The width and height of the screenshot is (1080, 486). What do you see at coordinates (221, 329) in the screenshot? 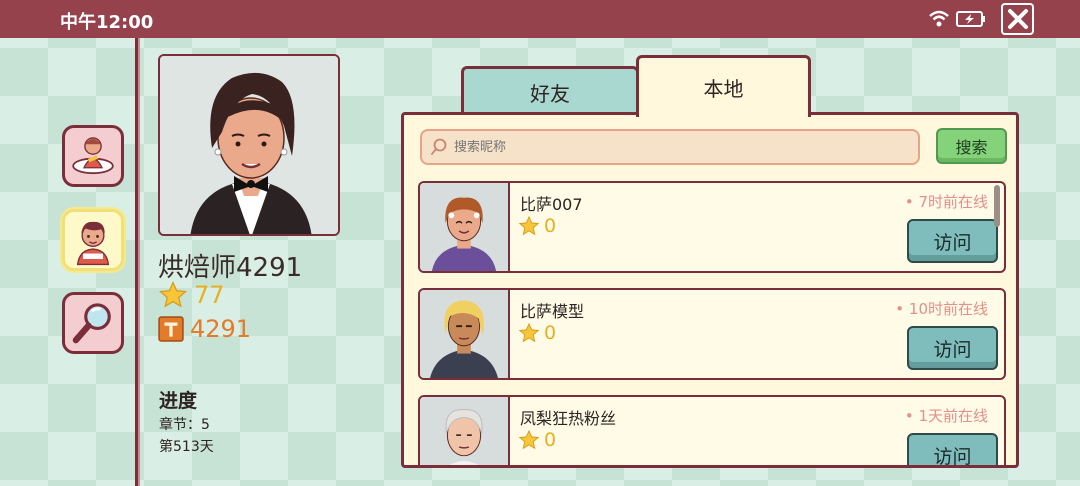
I see `hammer-count: 4291` at bounding box center [221, 329].